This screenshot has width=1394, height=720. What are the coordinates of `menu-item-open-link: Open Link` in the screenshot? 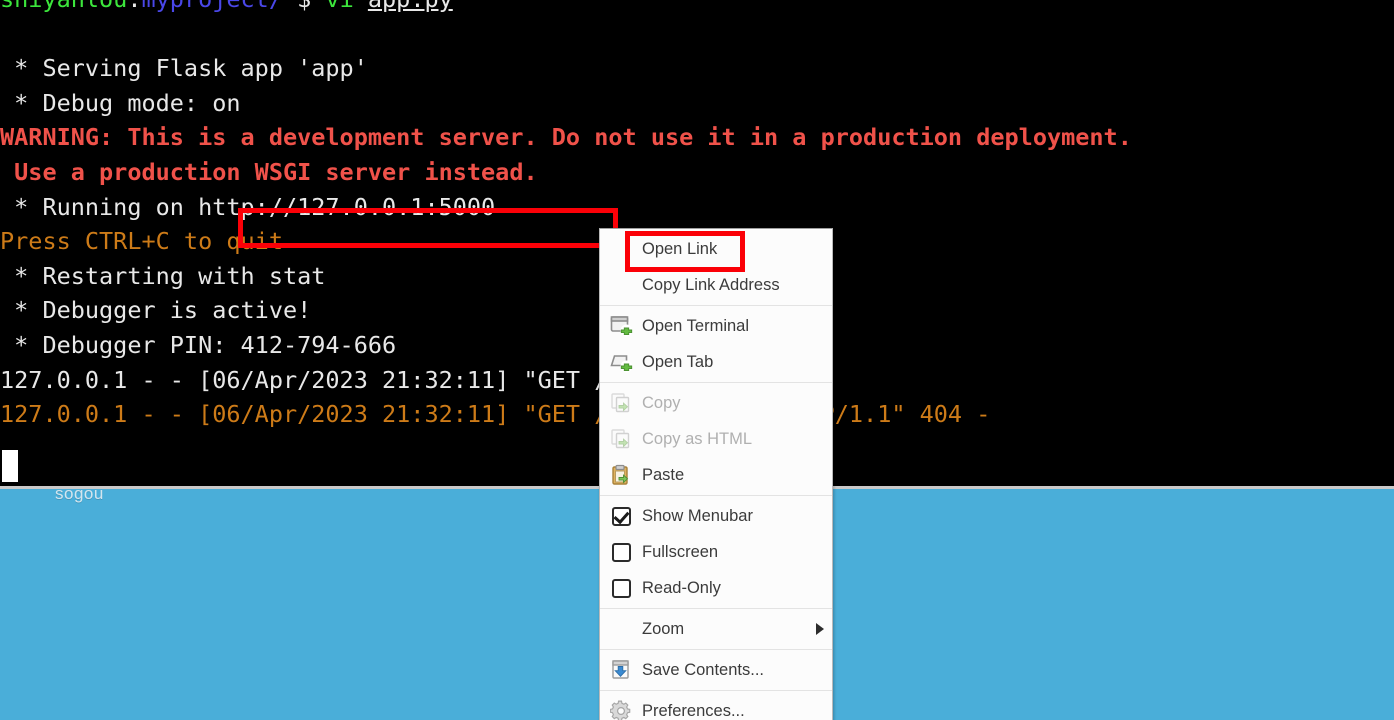 It's located at (716, 249).